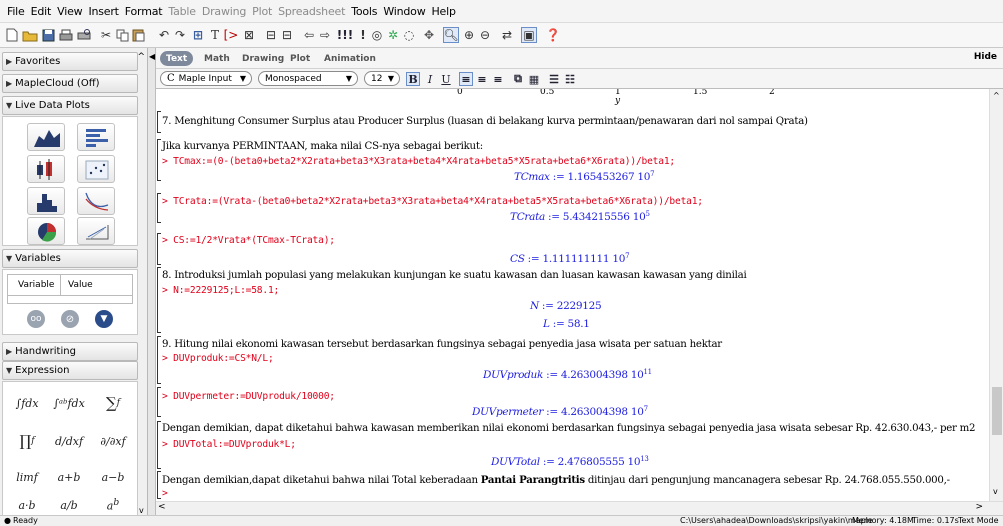  Describe the element at coordinates (220, 290) in the screenshot. I see `maple-input-line: > N:=2229125;L:=58.1;` at that location.